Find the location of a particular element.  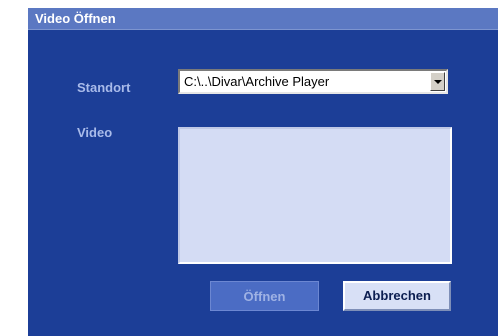

location-value: C:\..\Divar\Archive Player is located at coordinates (257, 81).